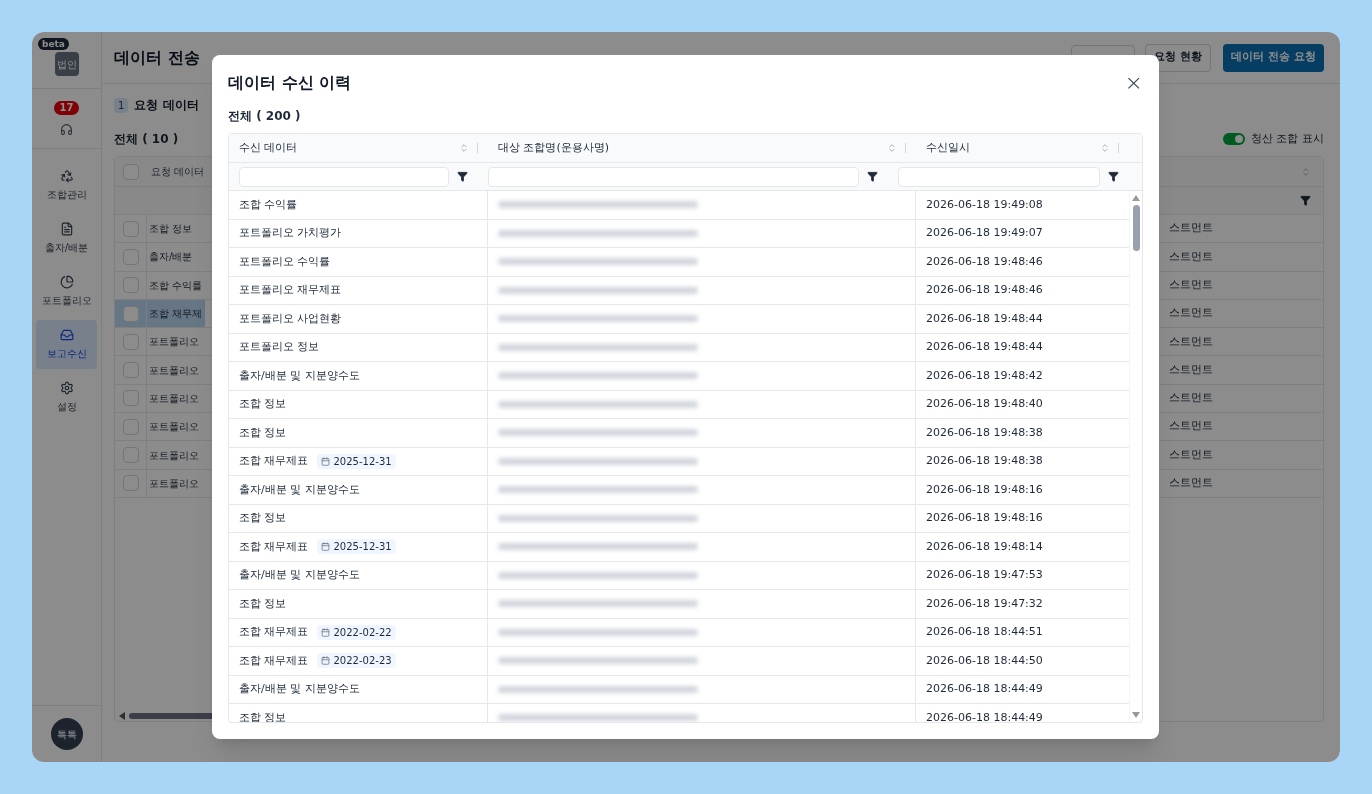 This screenshot has width=1372, height=794. What do you see at coordinates (984, 489) in the screenshot?
I see `table-cell: 2026-06-18 19:48:16` at bounding box center [984, 489].